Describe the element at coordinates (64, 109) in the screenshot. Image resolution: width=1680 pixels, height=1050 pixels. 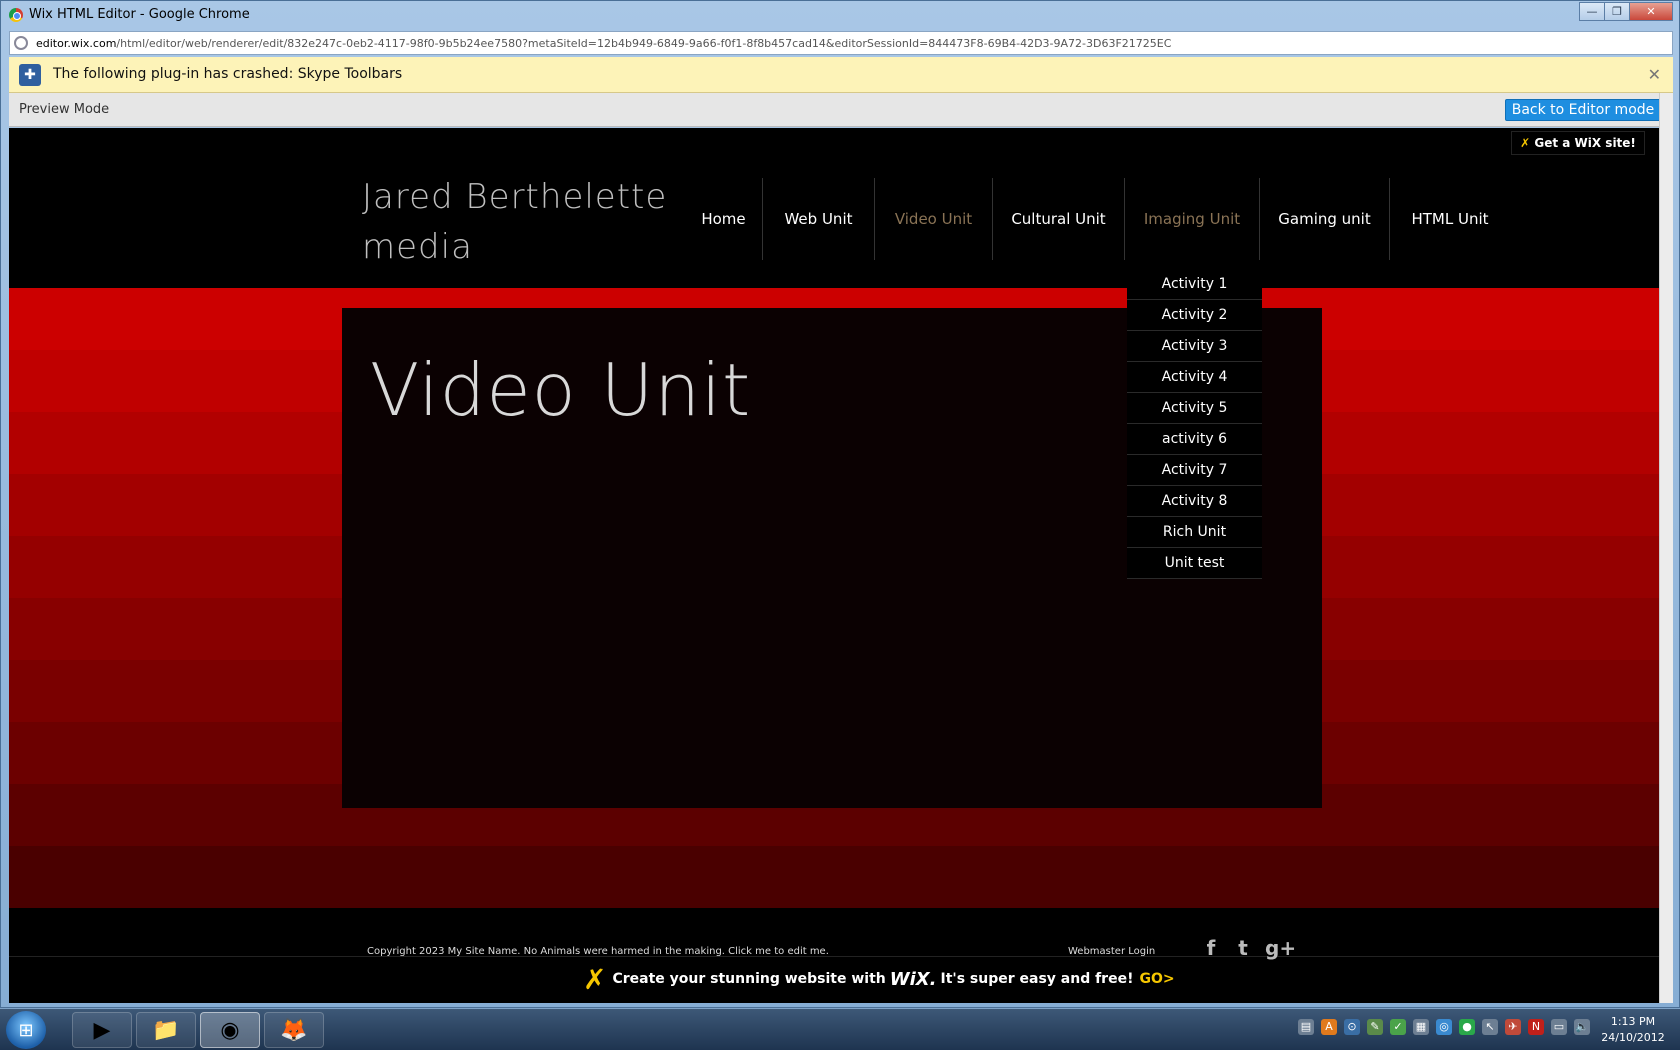
I see `preview-mode-label: Preview Mode` at that location.